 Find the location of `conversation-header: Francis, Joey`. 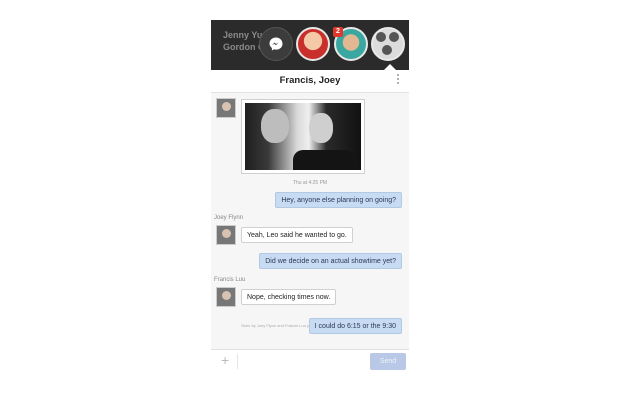

conversation-header: Francis, Joey is located at coordinates (310, 81).